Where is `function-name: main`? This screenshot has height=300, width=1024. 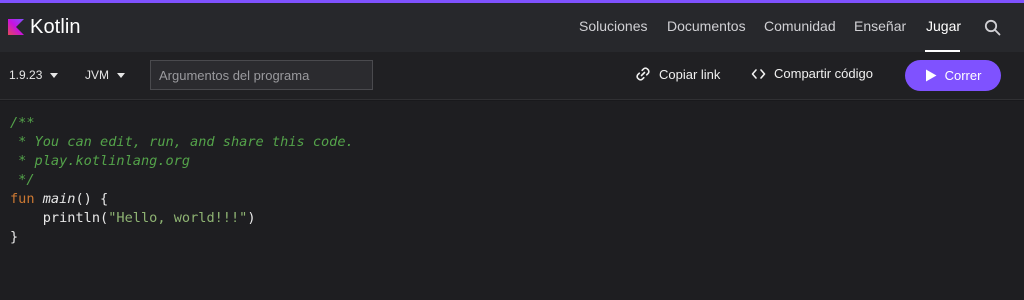 function-name: main is located at coordinates (59, 199).